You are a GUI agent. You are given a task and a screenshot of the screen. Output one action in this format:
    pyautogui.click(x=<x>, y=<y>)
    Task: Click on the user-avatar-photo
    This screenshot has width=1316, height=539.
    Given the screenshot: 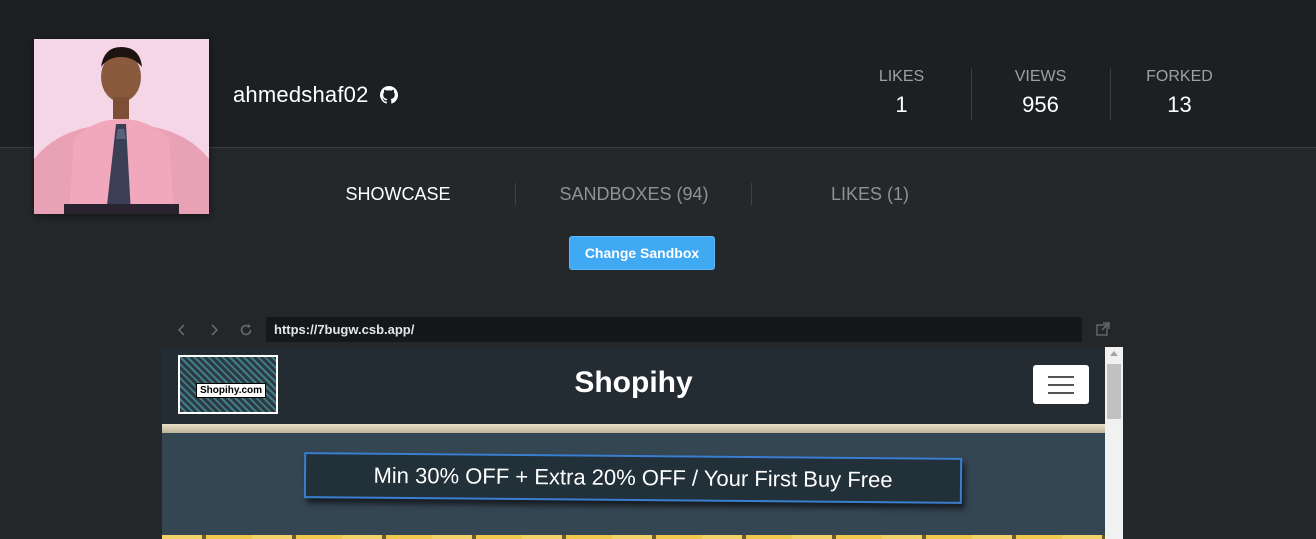 What is the action you would take?
    pyautogui.click(x=121, y=126)
    